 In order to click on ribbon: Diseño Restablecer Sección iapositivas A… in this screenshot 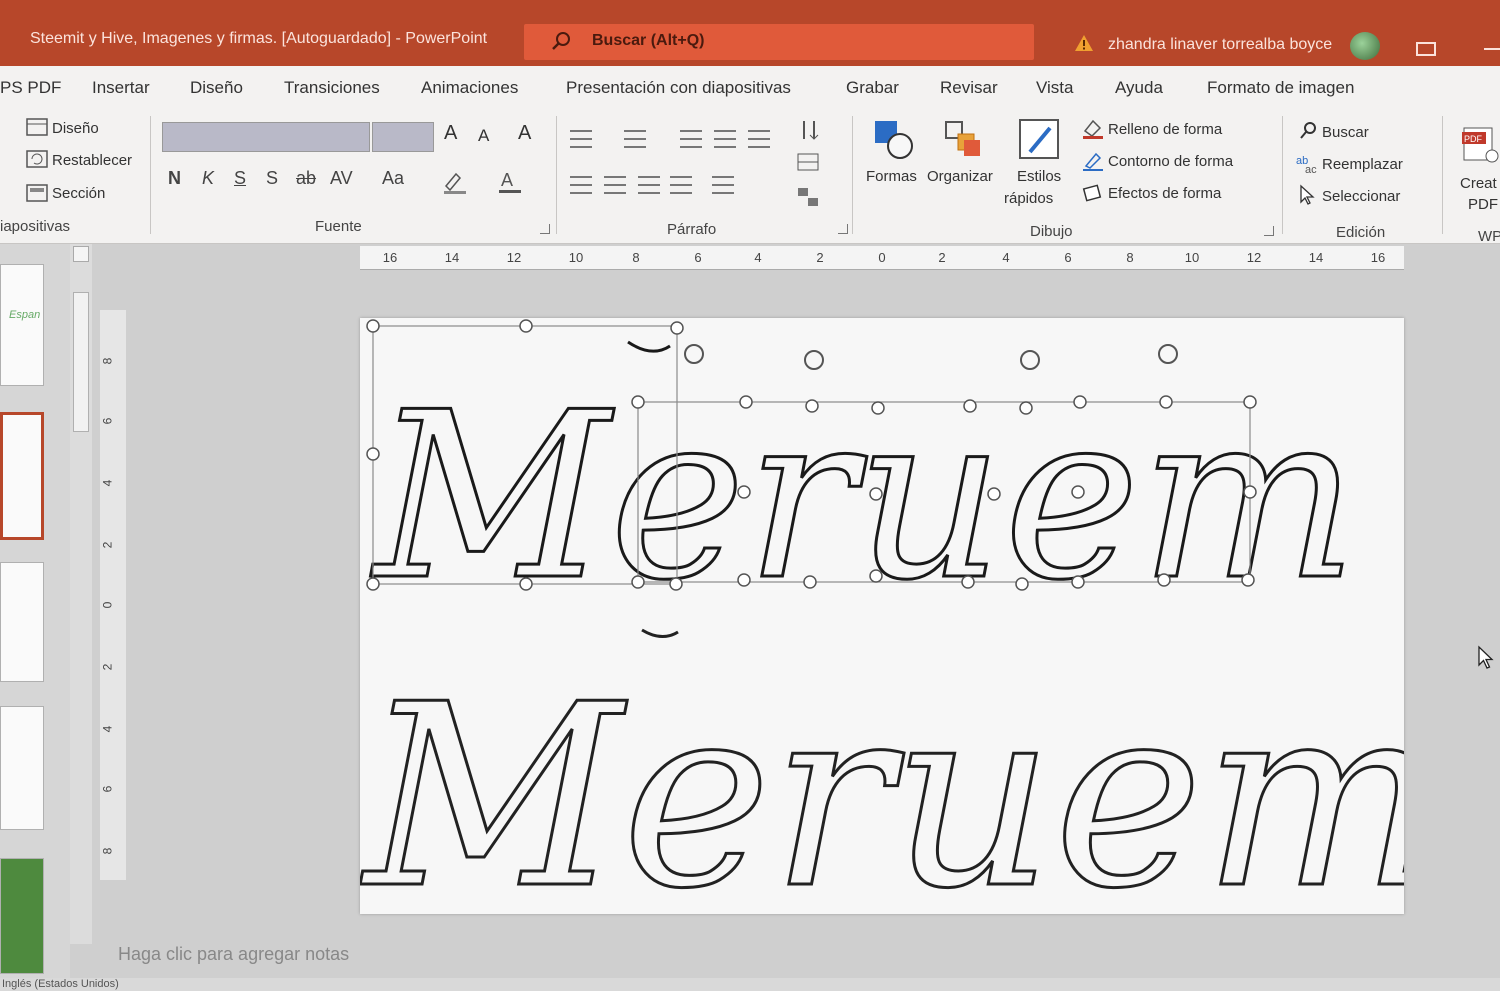, I will do `click(750, 176)`.